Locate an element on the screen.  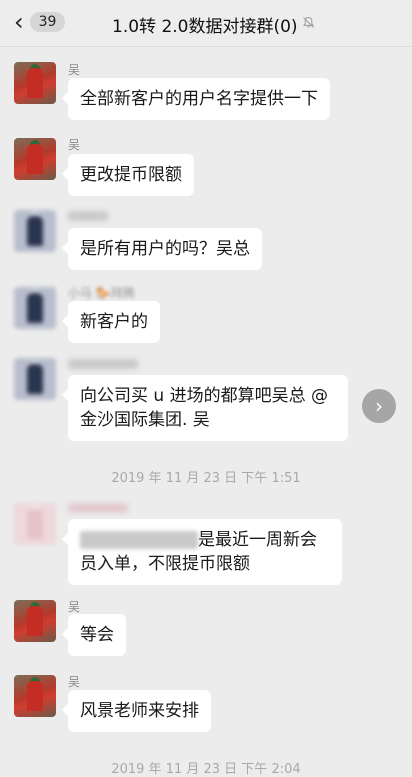
message-bubble: 更改提币限额 is located at coordinates (128, 175).